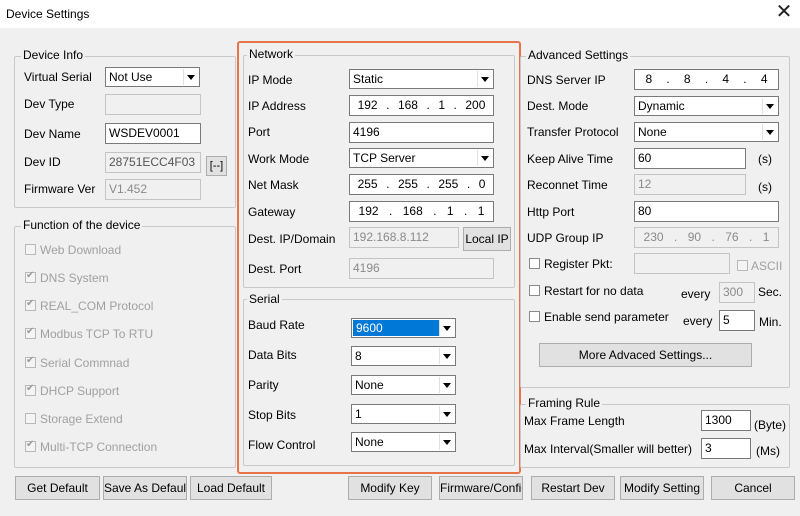 Image resolution: width=800 pixels, height=516 pixels. Describe the element at coordinates (271, 54) in the screenshot. I see `network-legend: Network` at that location.